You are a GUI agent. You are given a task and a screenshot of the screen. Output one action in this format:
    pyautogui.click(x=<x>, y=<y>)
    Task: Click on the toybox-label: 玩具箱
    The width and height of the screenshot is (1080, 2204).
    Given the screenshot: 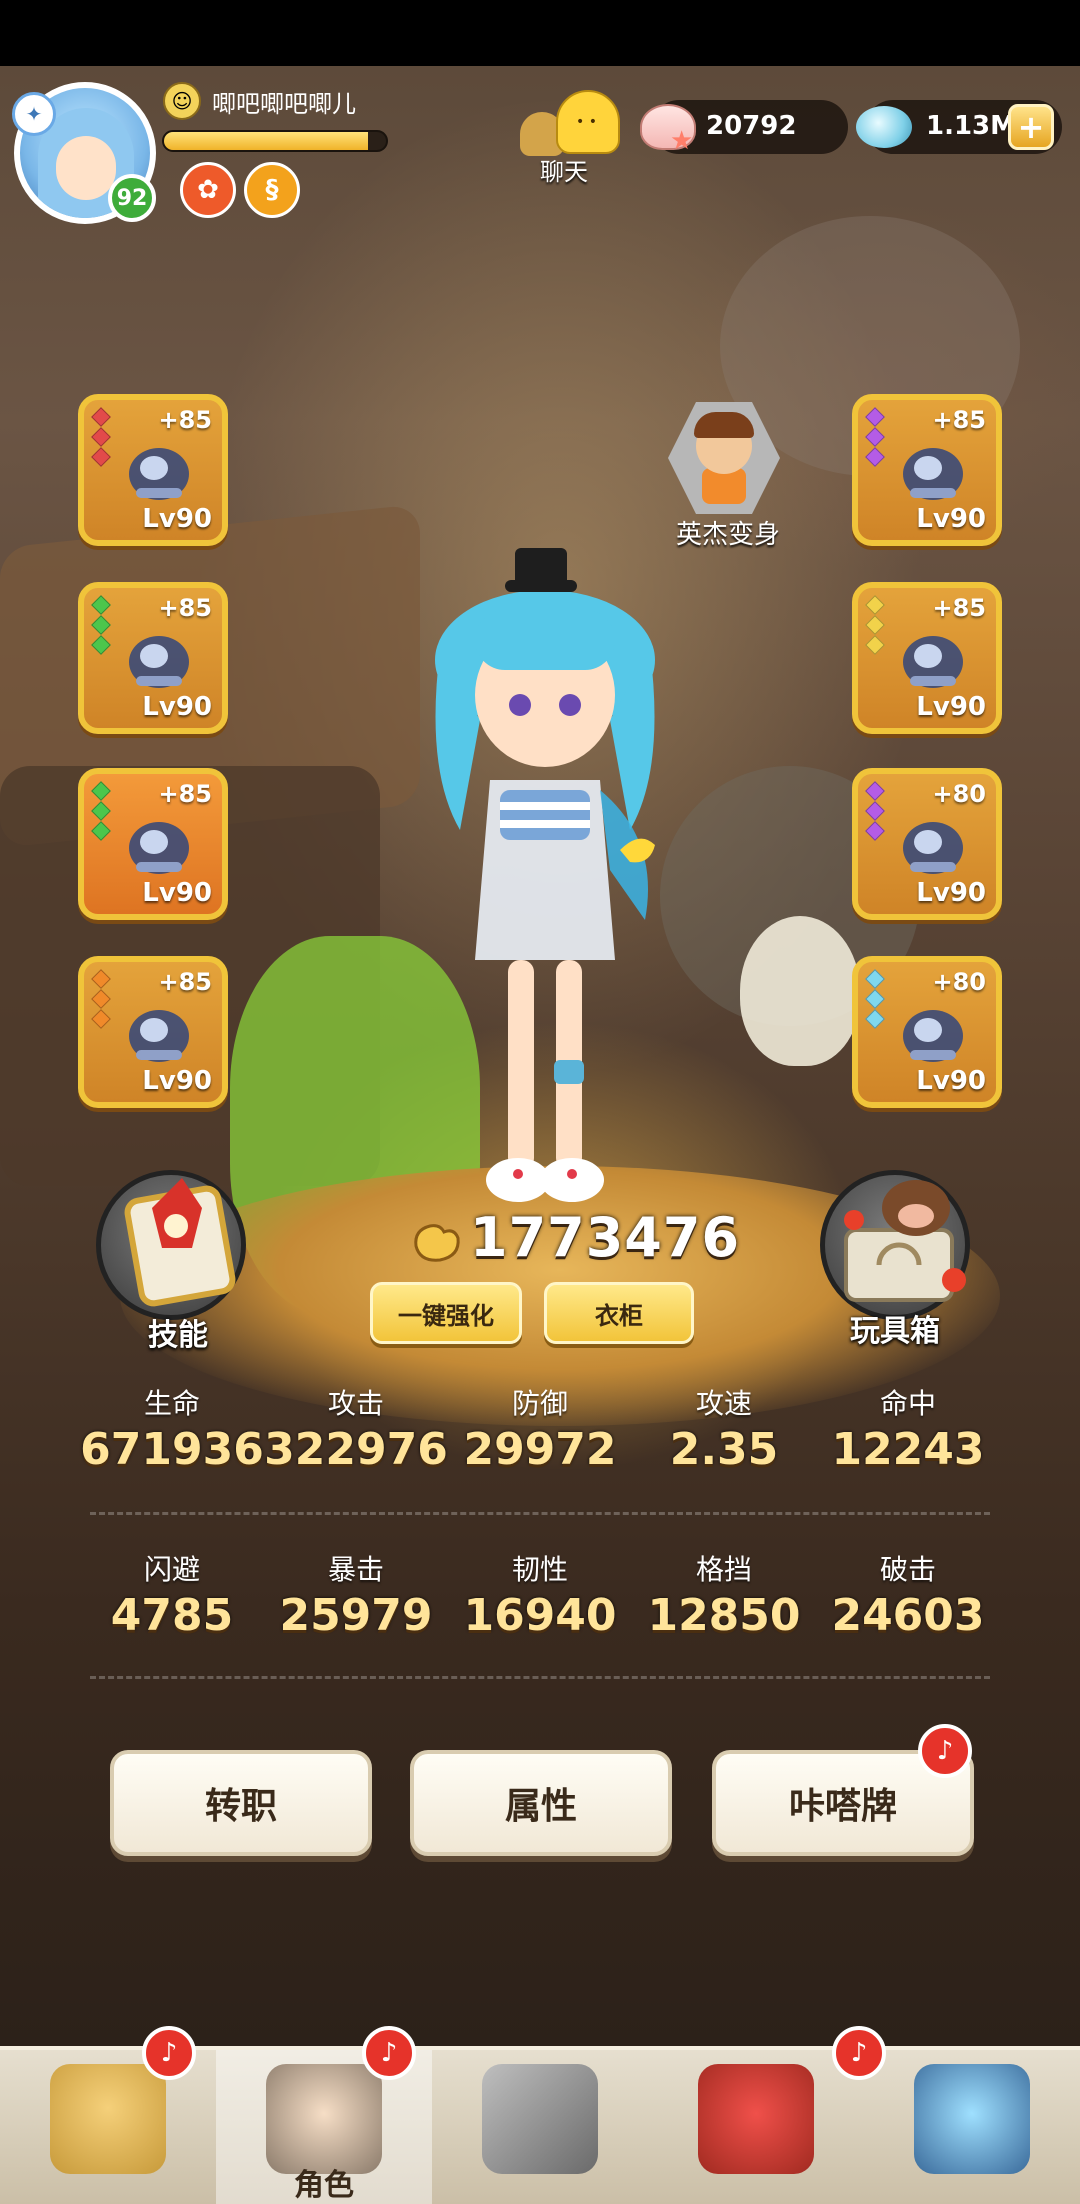 What is the action you would take?
    pyautogui.click(x=895, y=1331)
    